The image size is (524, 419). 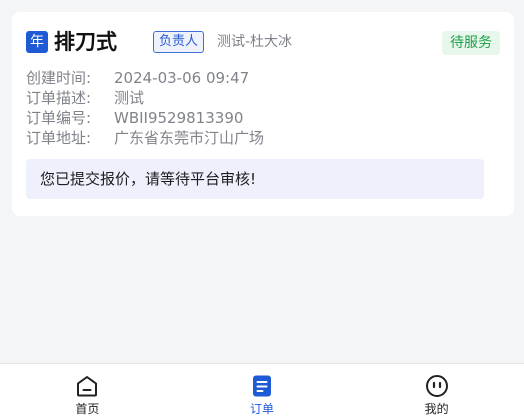 What do you see at coordinates (436, 409) in the screenshot?
I see `tab-profile-label: 我的` at bounding box center [436, 409].